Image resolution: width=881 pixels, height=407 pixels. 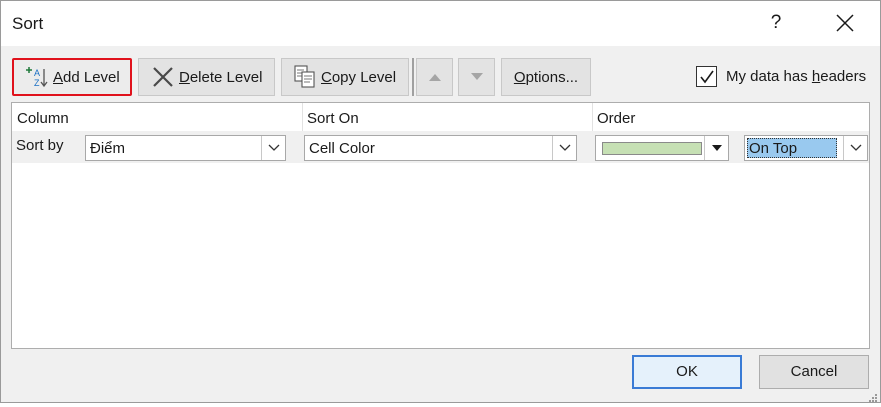 What do you see at coordinates (796, 76) in the screenshot?
I see `headers-checkbox-label: My data has headers` at bounding box center [796, 76].